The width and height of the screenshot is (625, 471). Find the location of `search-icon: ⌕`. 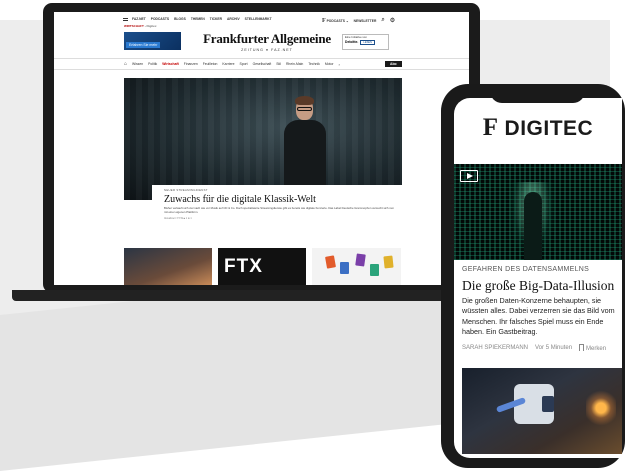

search-icon: ⌕ is located at coordinates (382, 20).